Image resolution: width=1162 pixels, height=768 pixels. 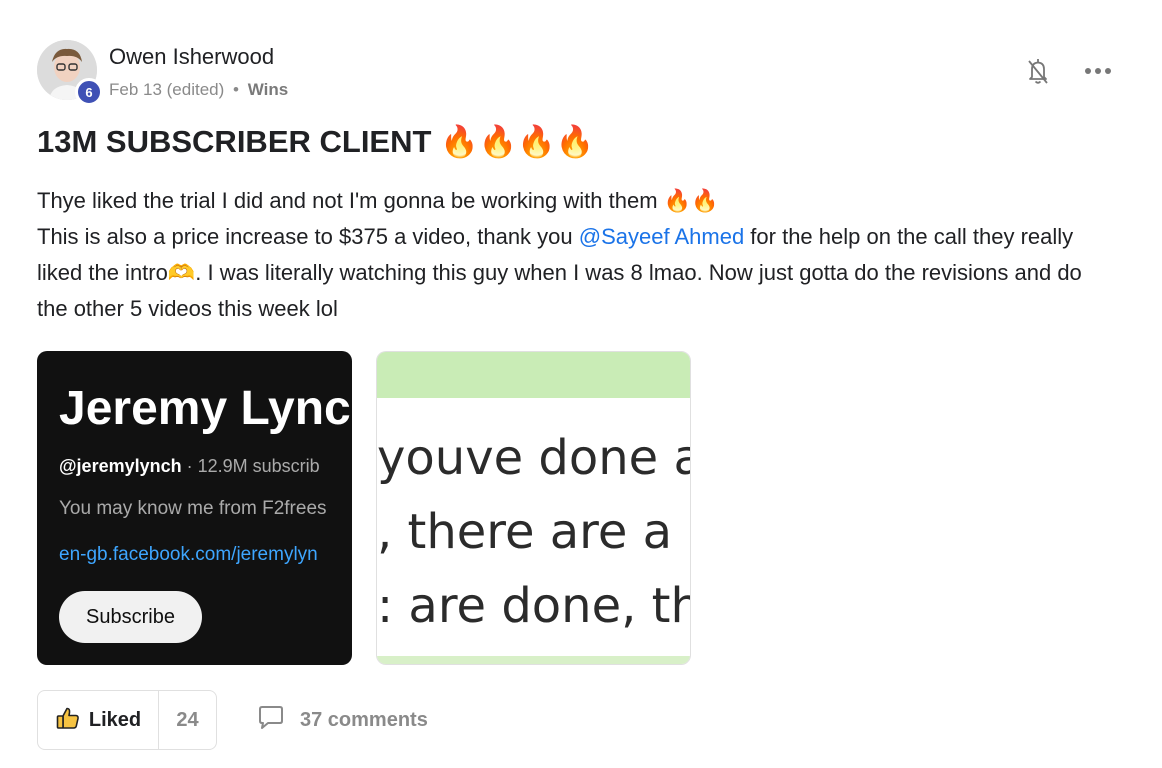 I want to click on like-count: 24, so click(x=187, y=720).